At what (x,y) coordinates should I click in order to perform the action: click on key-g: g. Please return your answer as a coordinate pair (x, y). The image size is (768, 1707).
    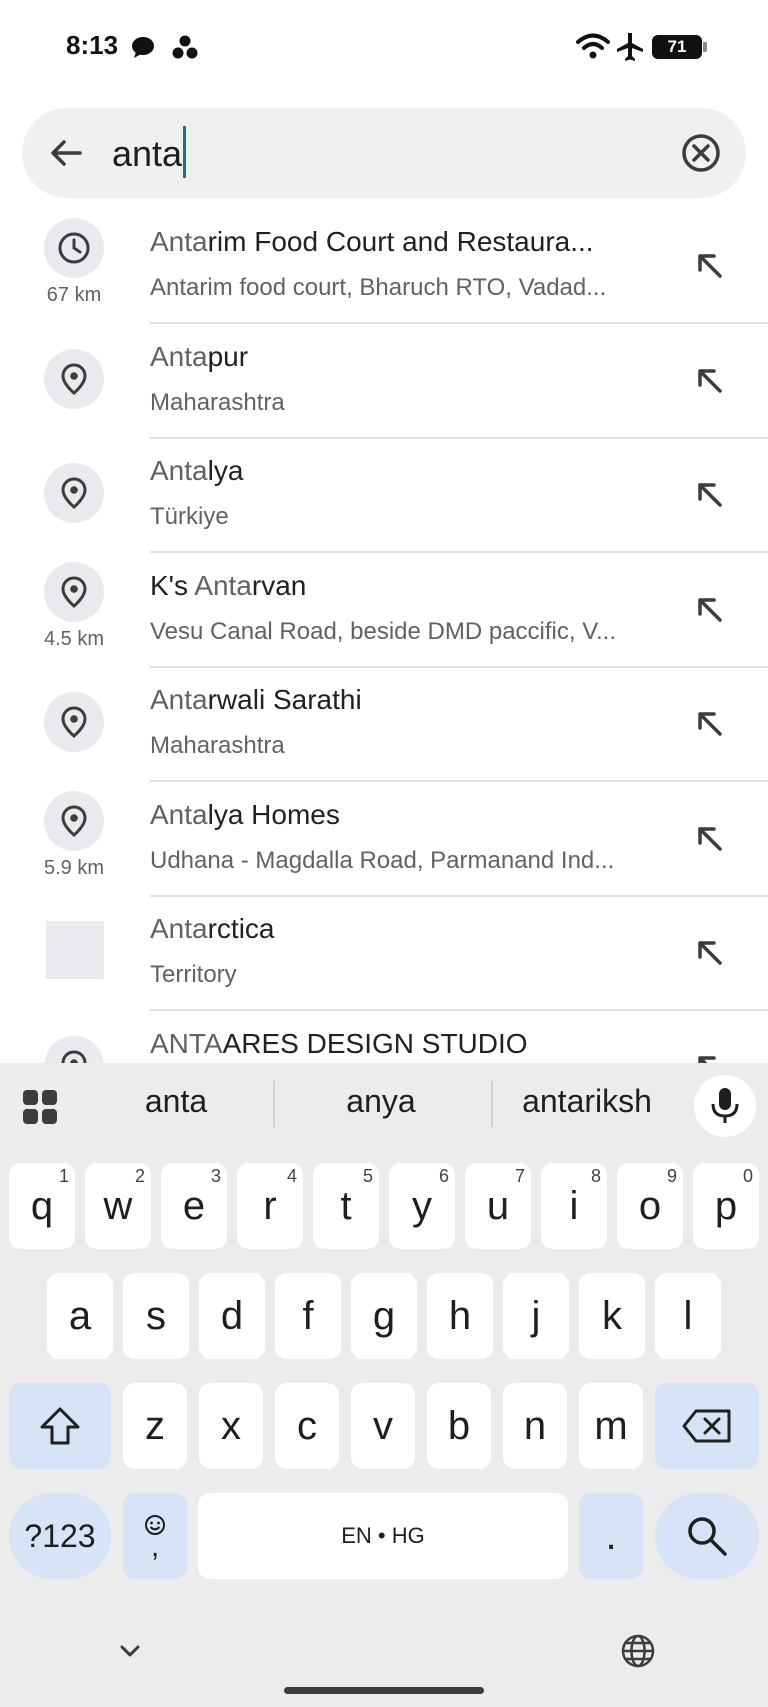
    Looking at the image, I should click on (384, 1316).